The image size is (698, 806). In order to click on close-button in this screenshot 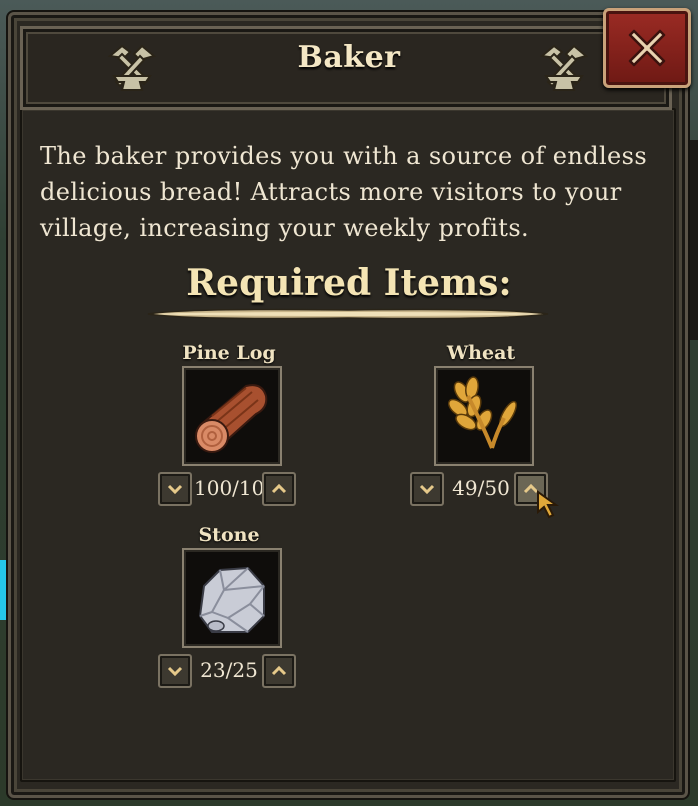, I will do `click(647, 48)`.